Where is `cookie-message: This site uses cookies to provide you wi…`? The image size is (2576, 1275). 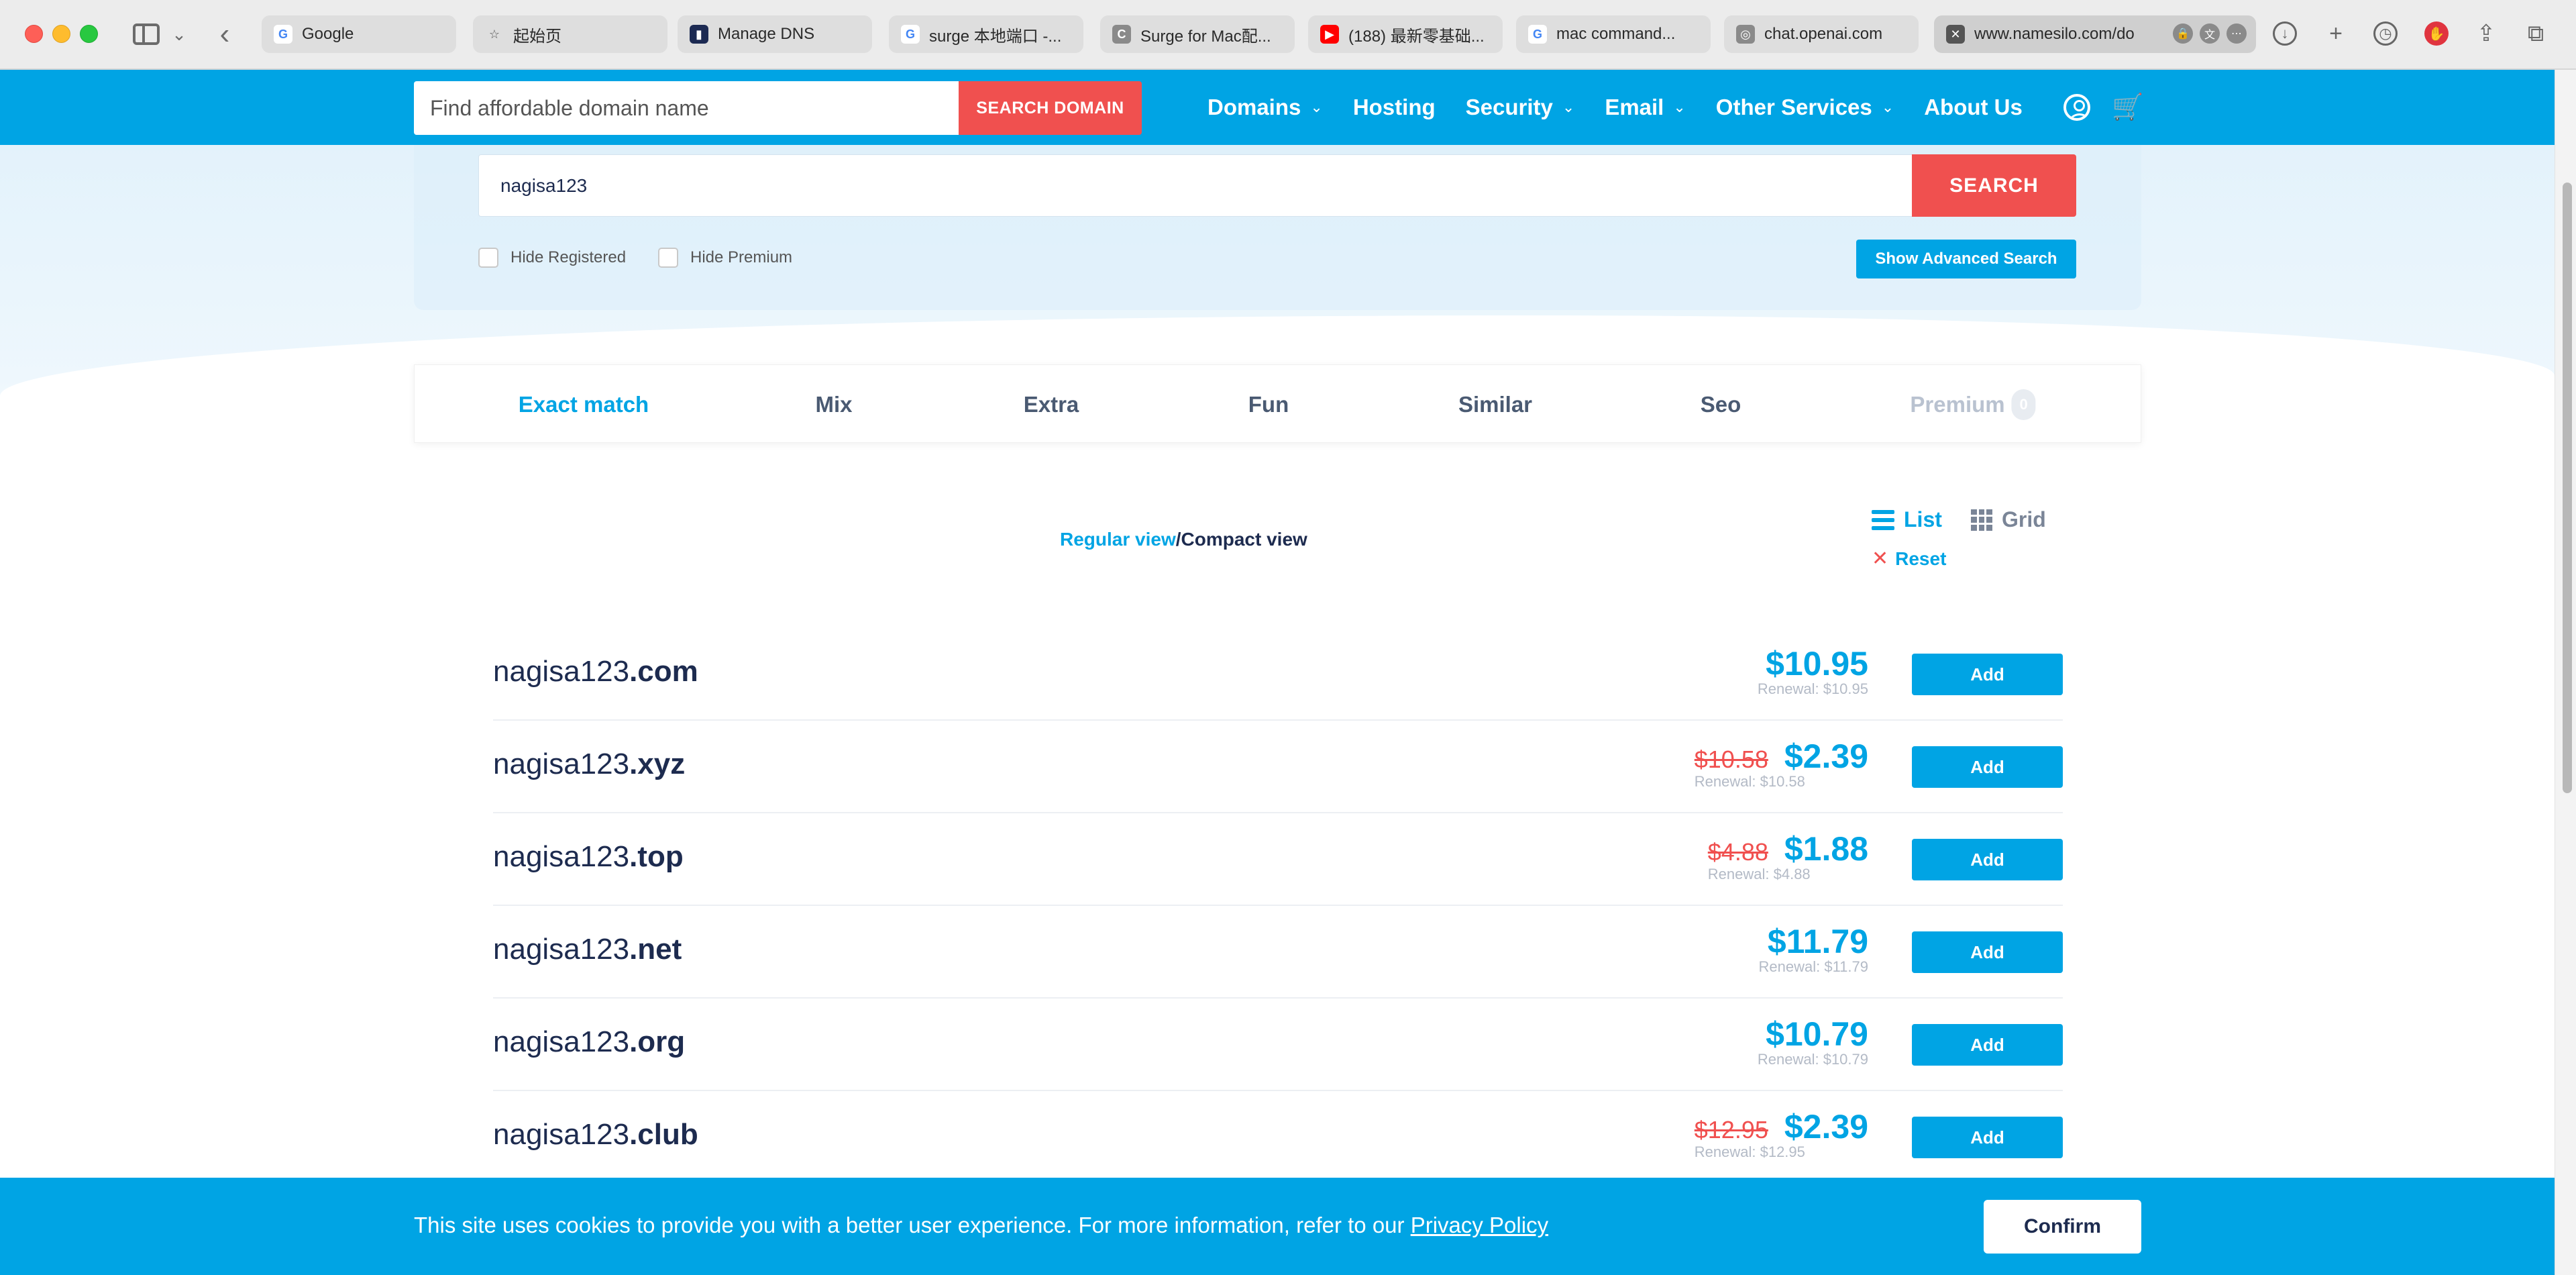
cookie-message: This site uses cookies to provide you wi… is located at coordinates (981, 1225).